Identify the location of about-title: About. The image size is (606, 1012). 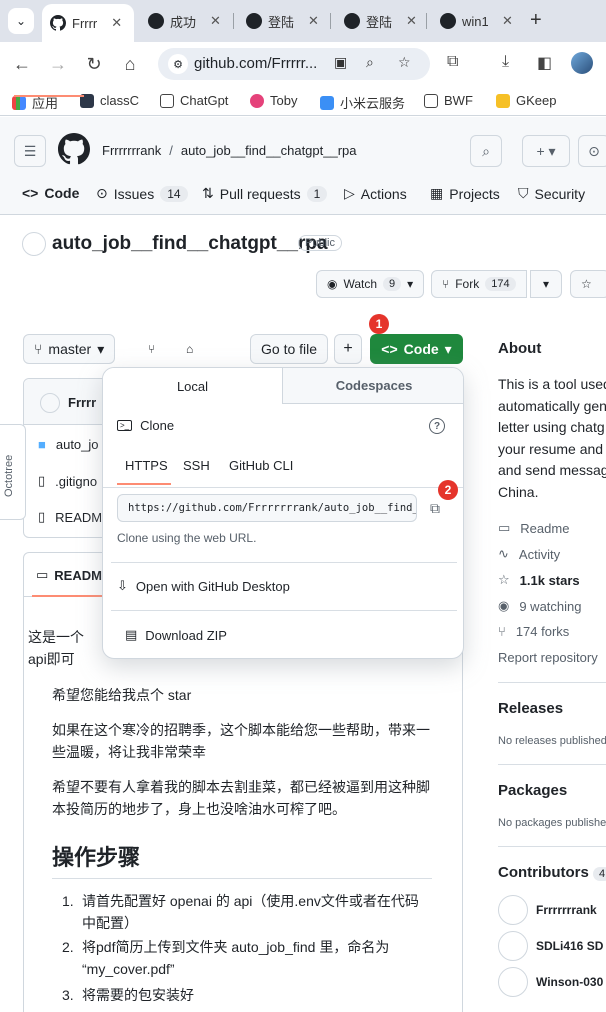
(520, 348).